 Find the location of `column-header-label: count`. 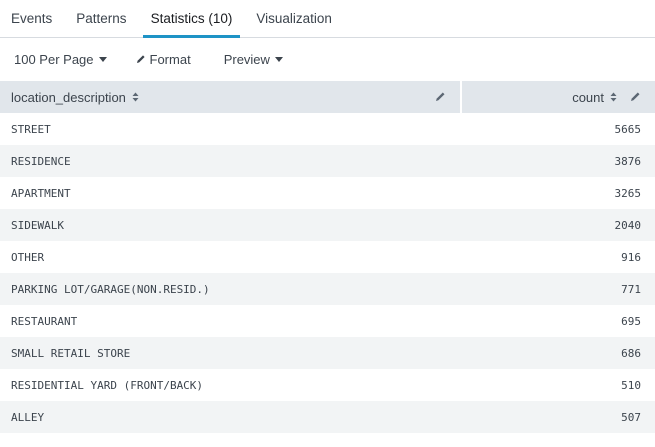

column-header-label: count is located at coordinates (588, 97).